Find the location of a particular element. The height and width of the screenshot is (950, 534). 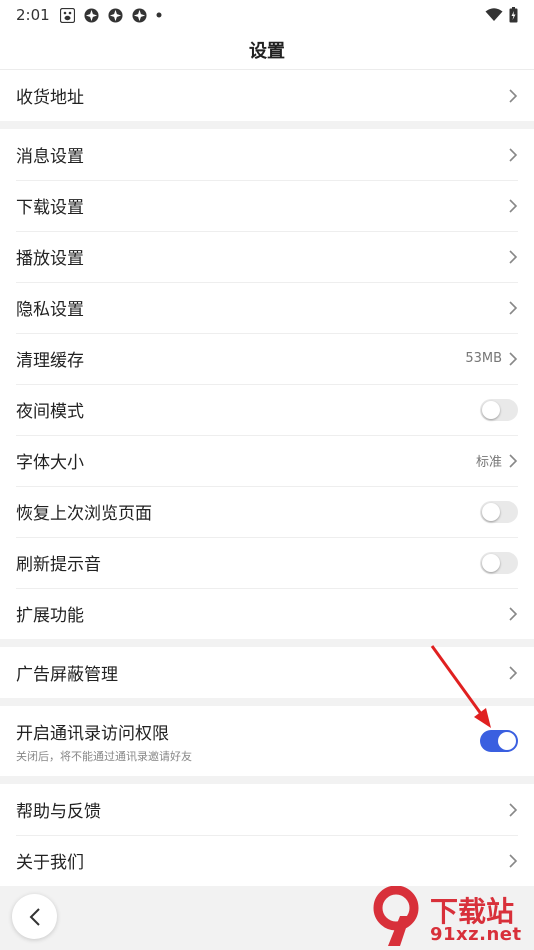

setting-row-message-settings: 消息设置 is located at coordinates (267, 154).